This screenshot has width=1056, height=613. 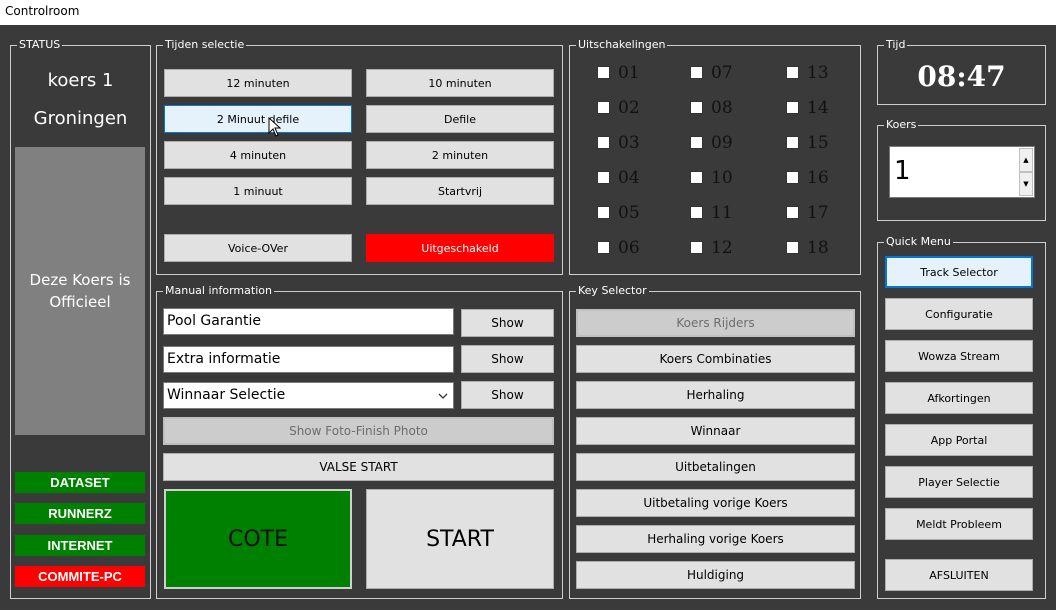 I want to click on pool-show-button: Show, so click(x=507, y=323).